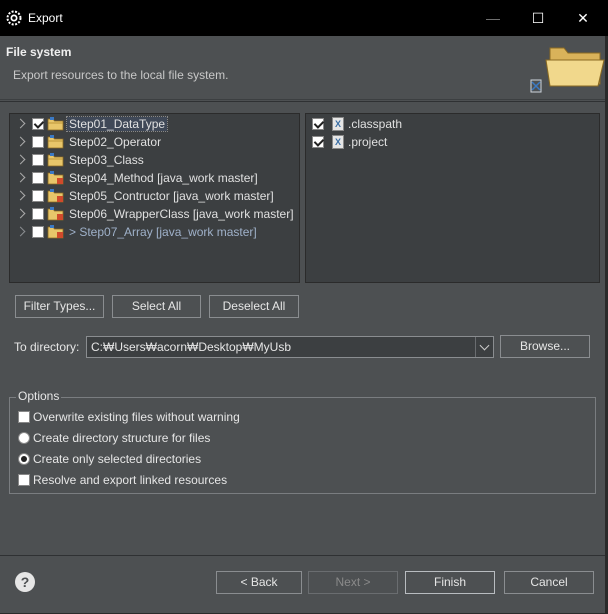  I want to click on tree-item-label: > Step07_Array [java_work master], so click(163, 232).